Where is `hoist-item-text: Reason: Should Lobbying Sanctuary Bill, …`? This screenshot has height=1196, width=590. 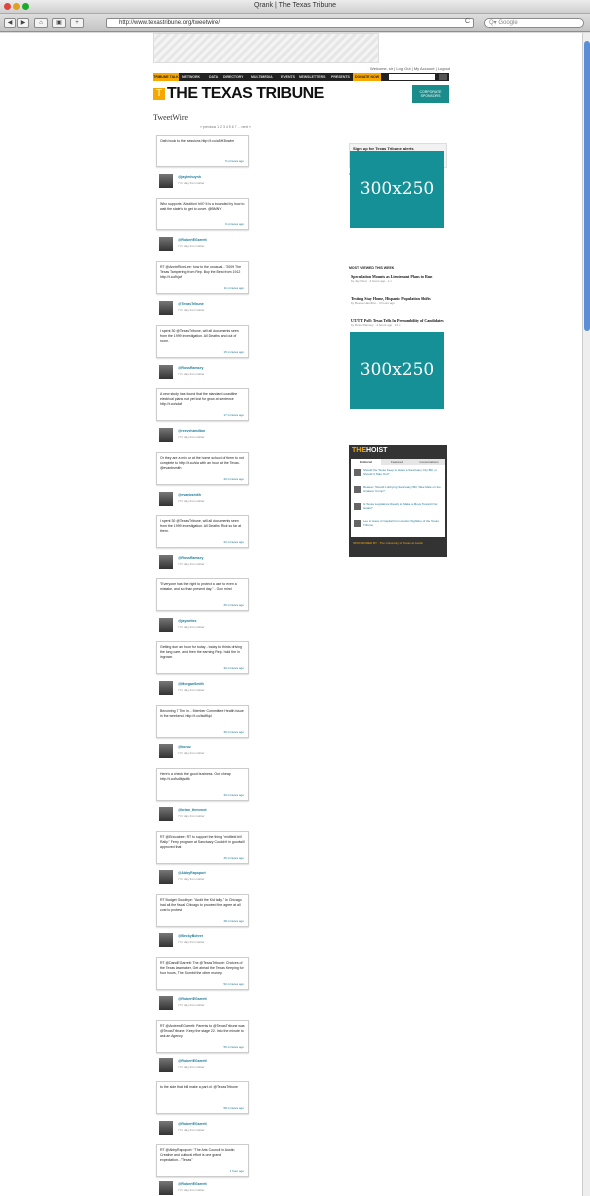 hoist-item-text: Reason: Should Lobbying Sanctuary Bill, … is located at coordinates (403, 489).